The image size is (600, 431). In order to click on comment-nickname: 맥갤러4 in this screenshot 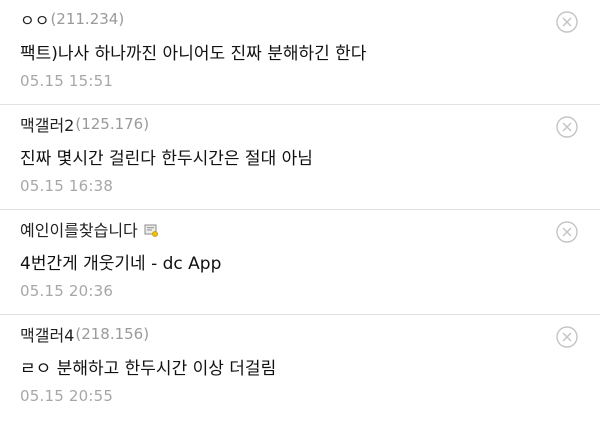, I will do `click(47, 334)`.